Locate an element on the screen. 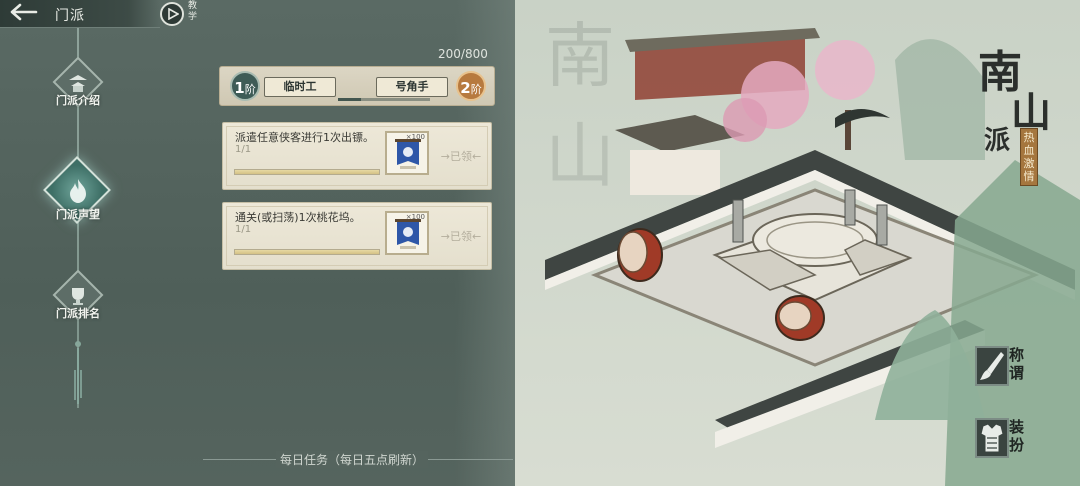 The width and height of the screenshot is (1080, 486). current-rank-number: 1 is located at coordinates (239, 88).